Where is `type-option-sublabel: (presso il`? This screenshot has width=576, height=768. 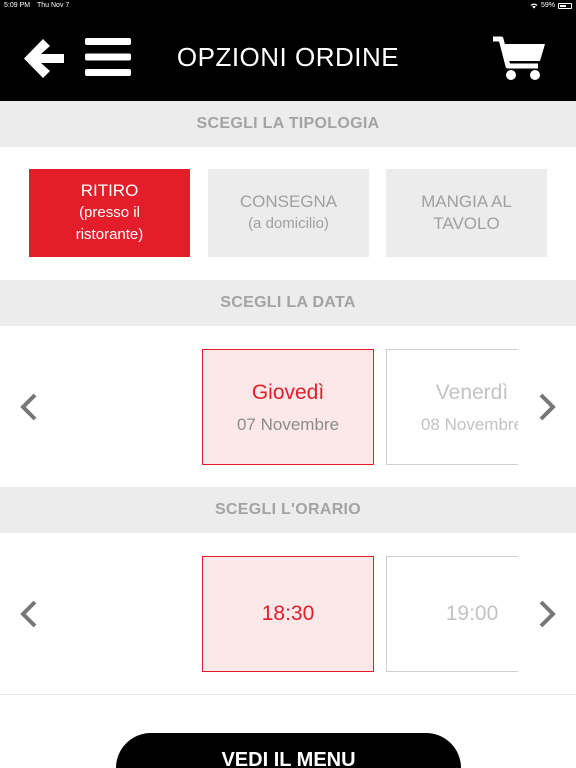
type-option-sublabel: (presso il is located at coordinates (109, 212).